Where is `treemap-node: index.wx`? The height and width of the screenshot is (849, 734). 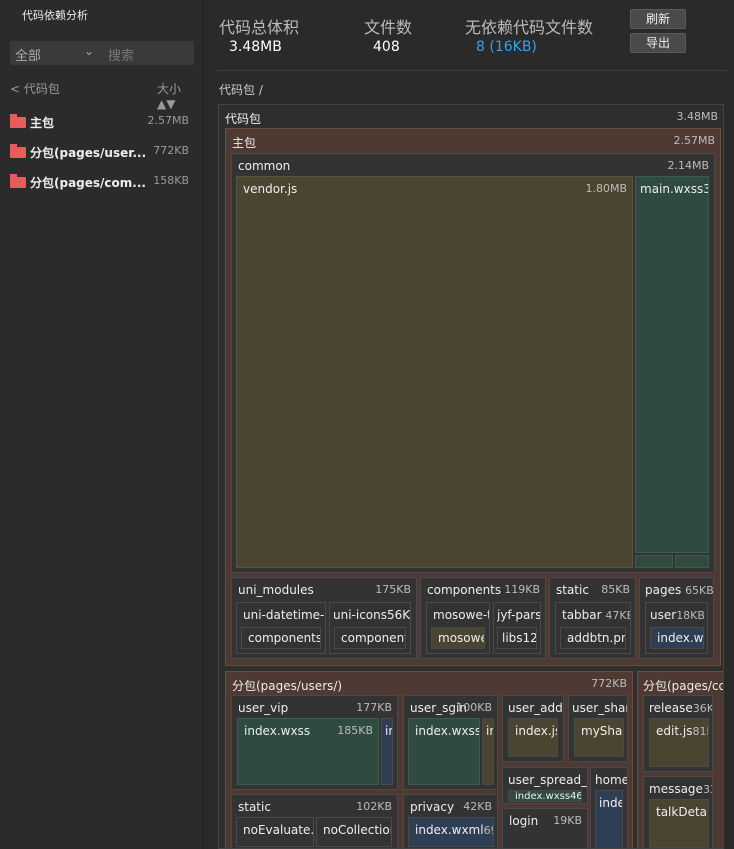 treemap-node: index.wx is located at coordinates (677, 638).